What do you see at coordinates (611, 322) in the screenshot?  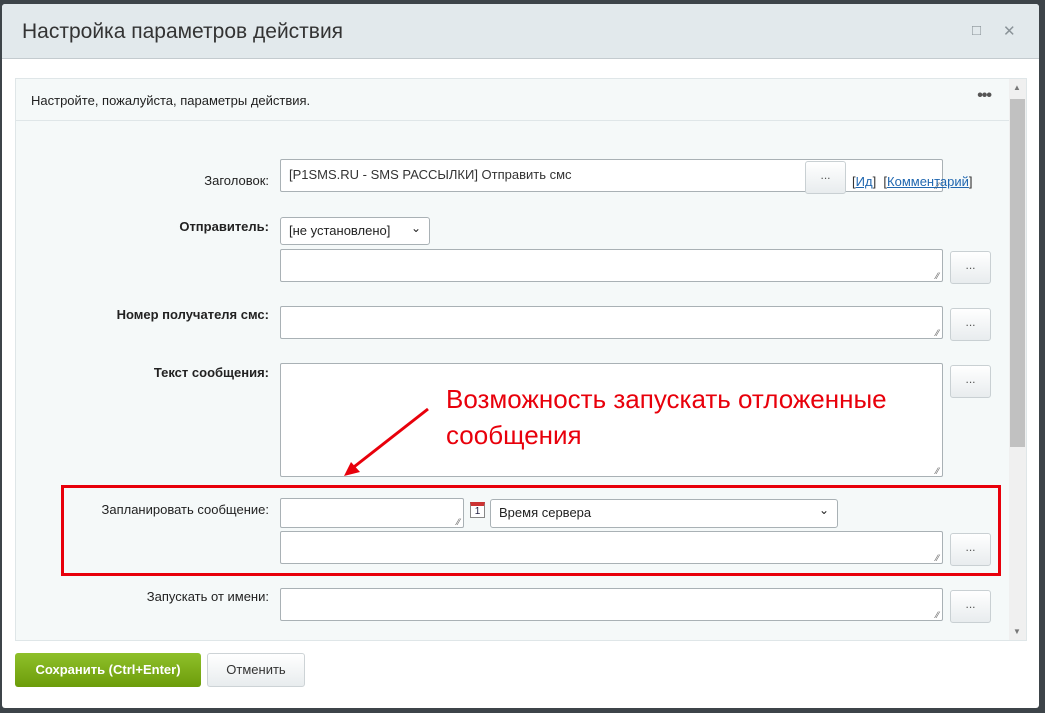 I see `phone-input` at bounding box center [611, 322].